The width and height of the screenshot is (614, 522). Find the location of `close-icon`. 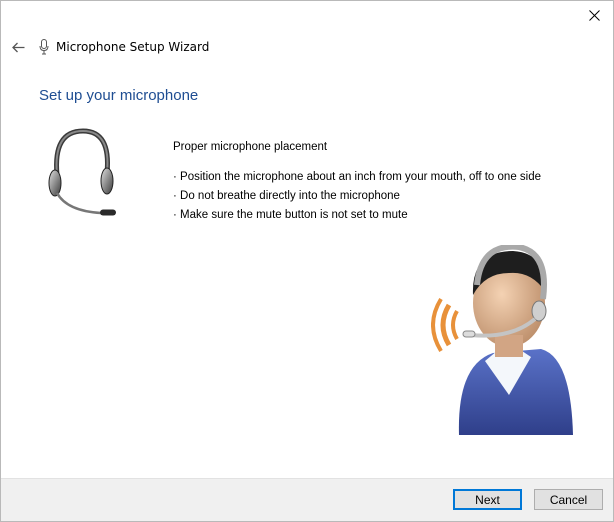

close-icon is located at coordinates (594, 15).